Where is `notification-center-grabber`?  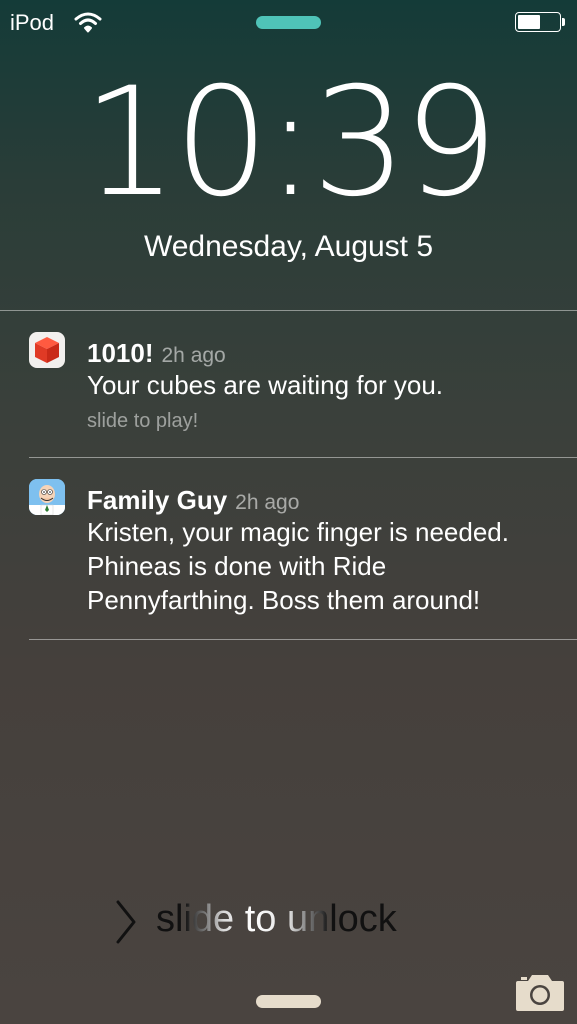
notification-center-grabber is located at coordinates (288, 22).